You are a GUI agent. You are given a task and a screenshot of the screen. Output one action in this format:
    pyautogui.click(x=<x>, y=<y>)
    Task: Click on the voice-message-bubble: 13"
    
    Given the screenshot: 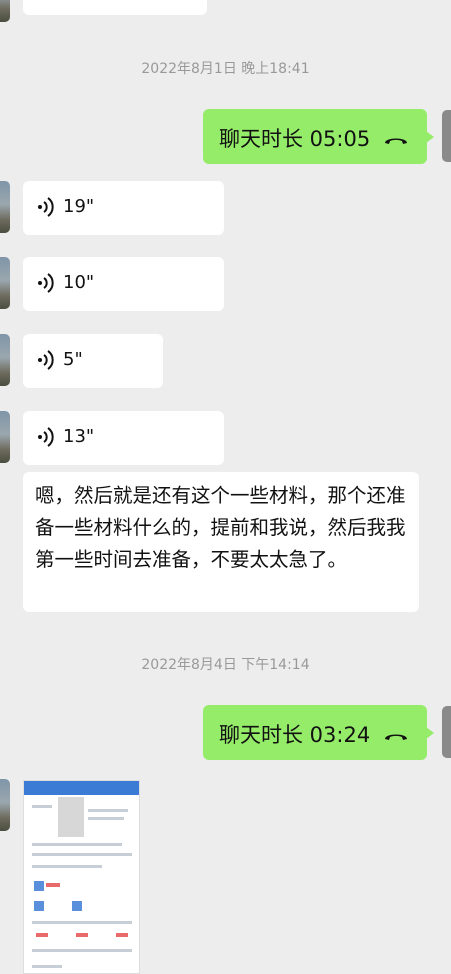 What is the action you would take?
    pyautogui.click(x=123, y=438)
    